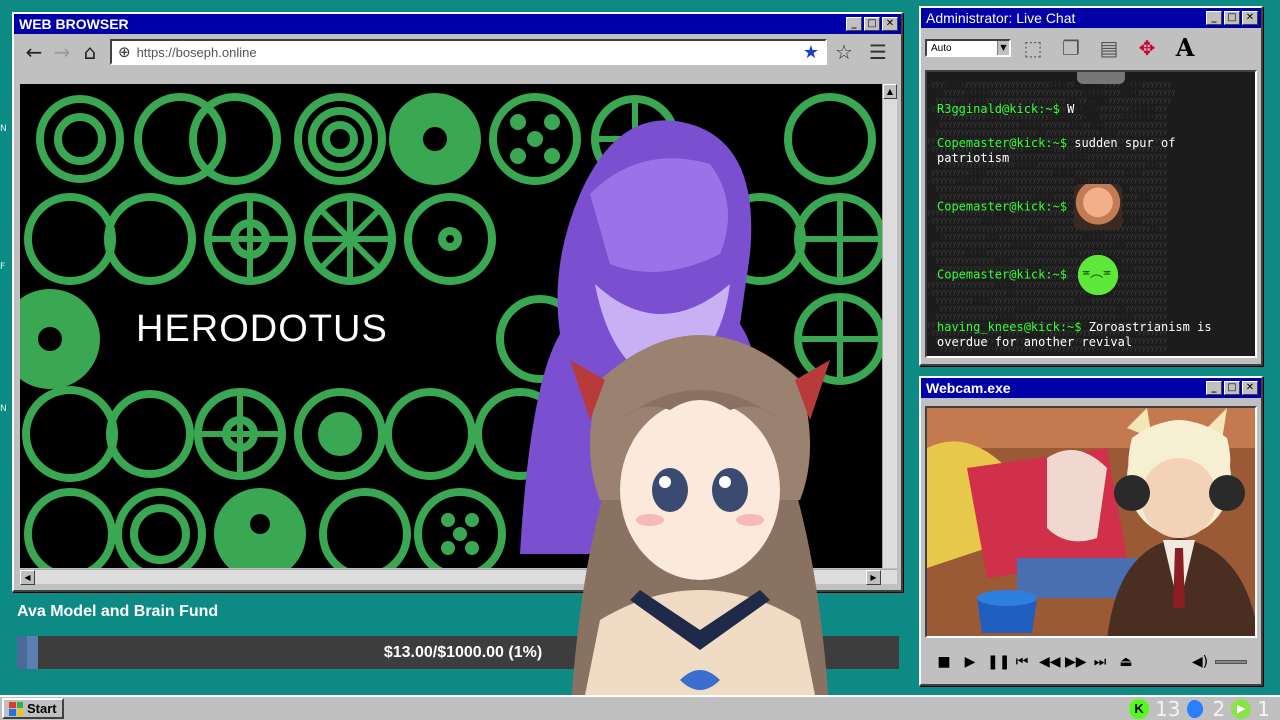 The image size is (1280, 720). What do you see at coordinates (1126, 662) in the screenshot?
I see `eject-icon: ⏏` at bounding box center [1126, 662].